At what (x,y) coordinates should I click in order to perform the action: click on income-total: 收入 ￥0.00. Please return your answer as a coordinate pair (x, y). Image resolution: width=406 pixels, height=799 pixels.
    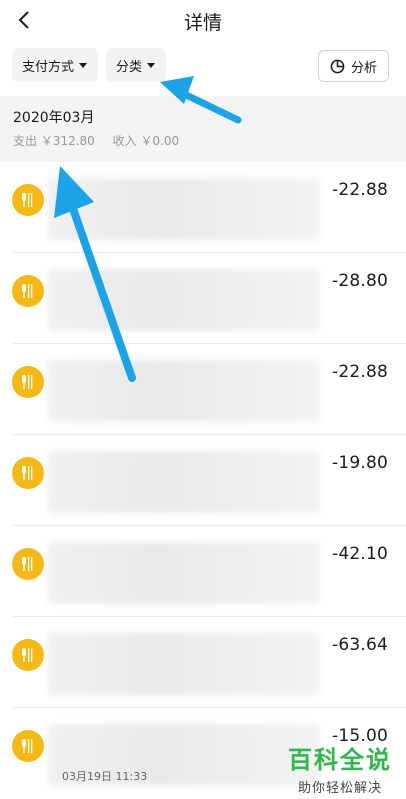
    Looking at the image, I should click on (146, 141).